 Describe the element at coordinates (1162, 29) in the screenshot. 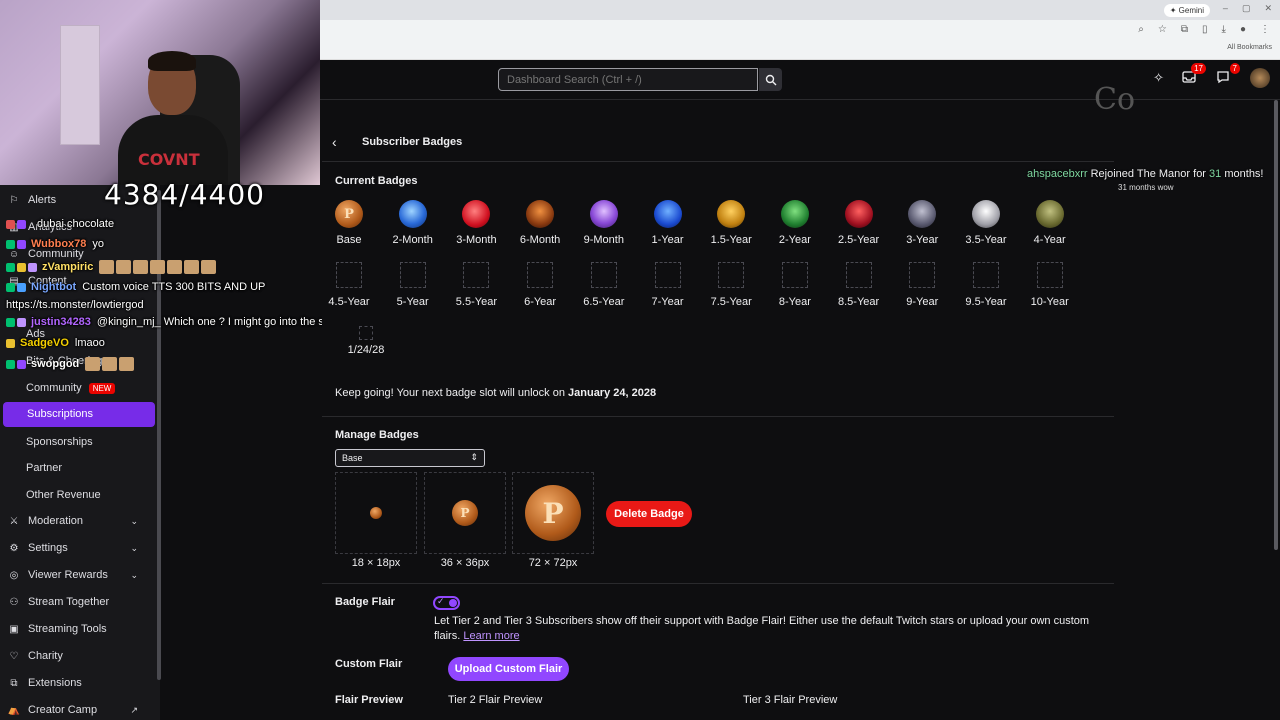

I see `star-icon: ☆` at that location.